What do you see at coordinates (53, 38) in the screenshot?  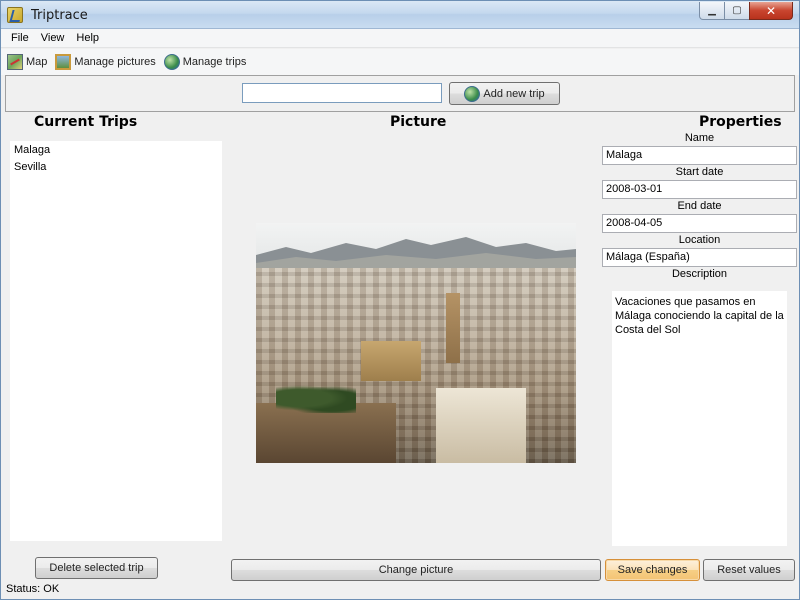 I see `menu-view: View` at bounding box center [53, 38].